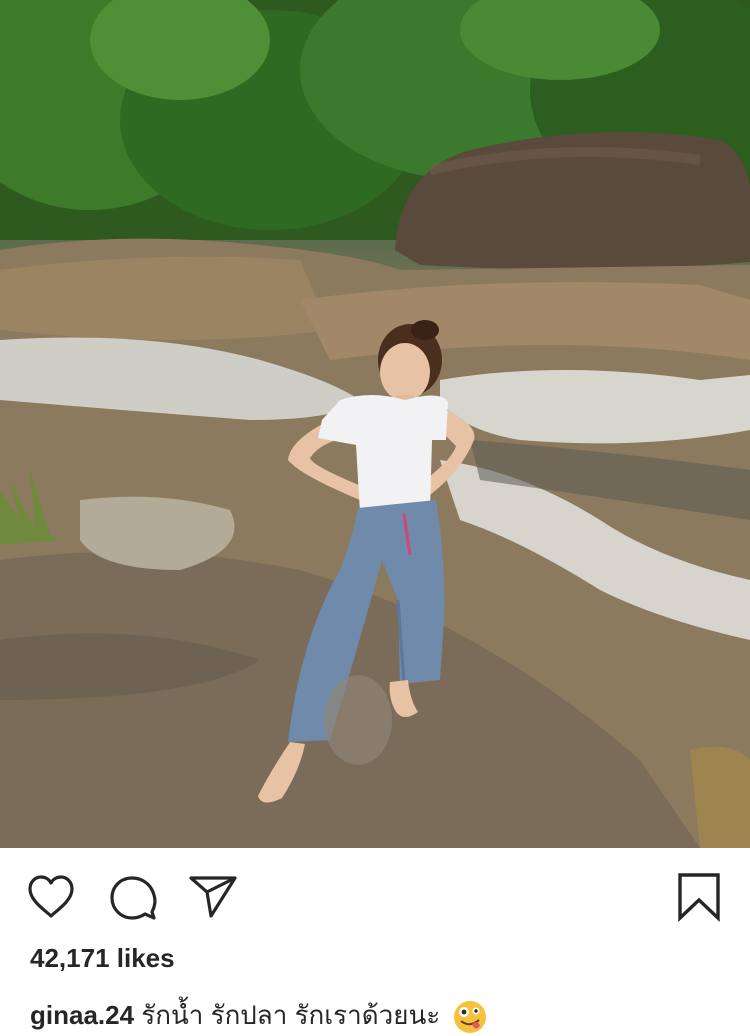 This screenshot has width=750, height=1036. Describe the element at coordinates (213, 897) in the screenshot. I see `paper-plane-icon` at that location.